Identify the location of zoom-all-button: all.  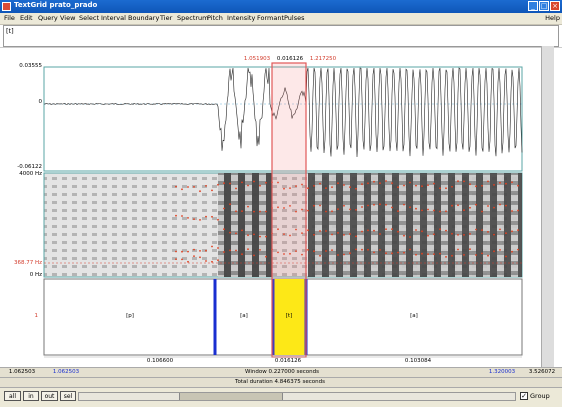
(12, 396).